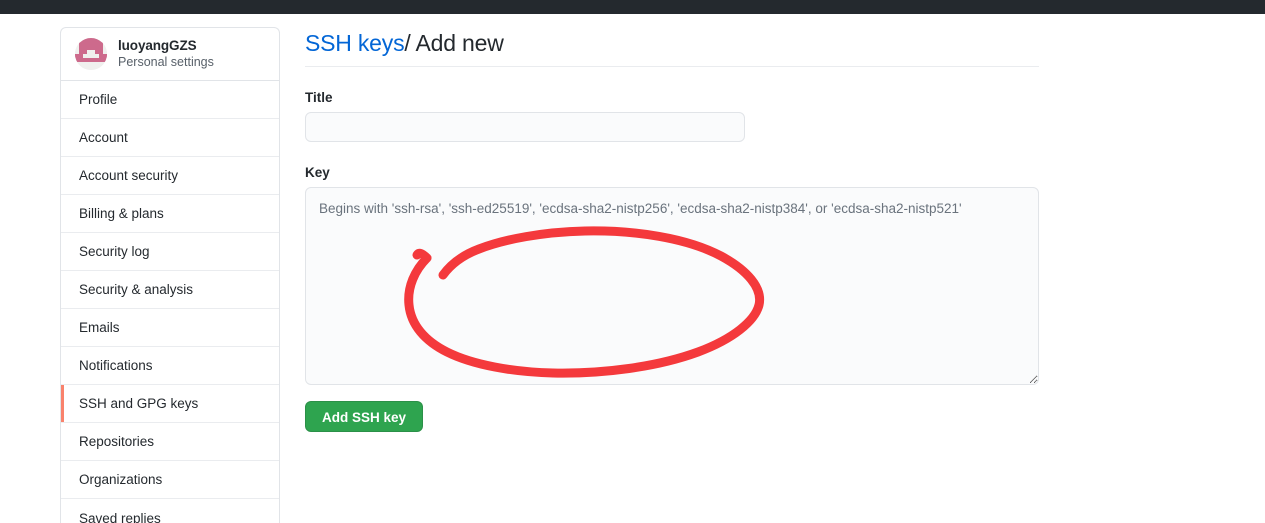  I want to click on sidebar-item-profile: Profile, so click(170, 100).